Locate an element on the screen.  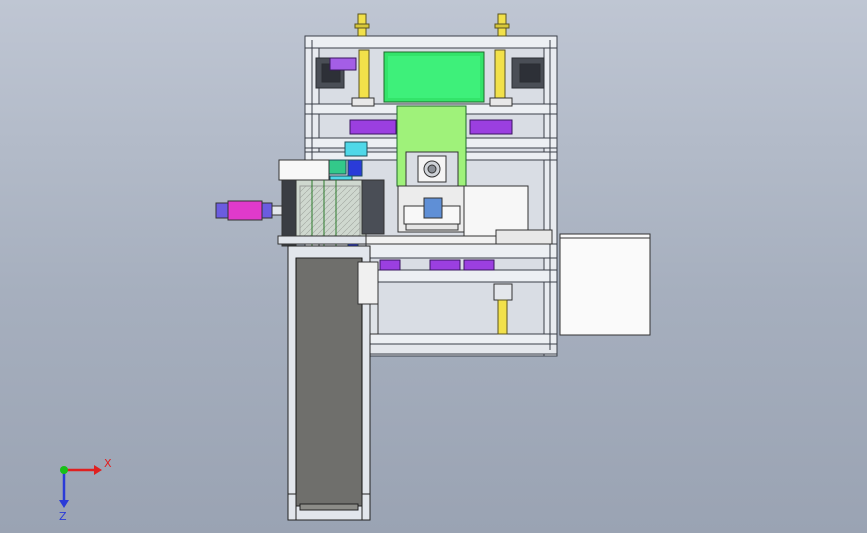
left-servo-motor is located at coordinates (249, 210).